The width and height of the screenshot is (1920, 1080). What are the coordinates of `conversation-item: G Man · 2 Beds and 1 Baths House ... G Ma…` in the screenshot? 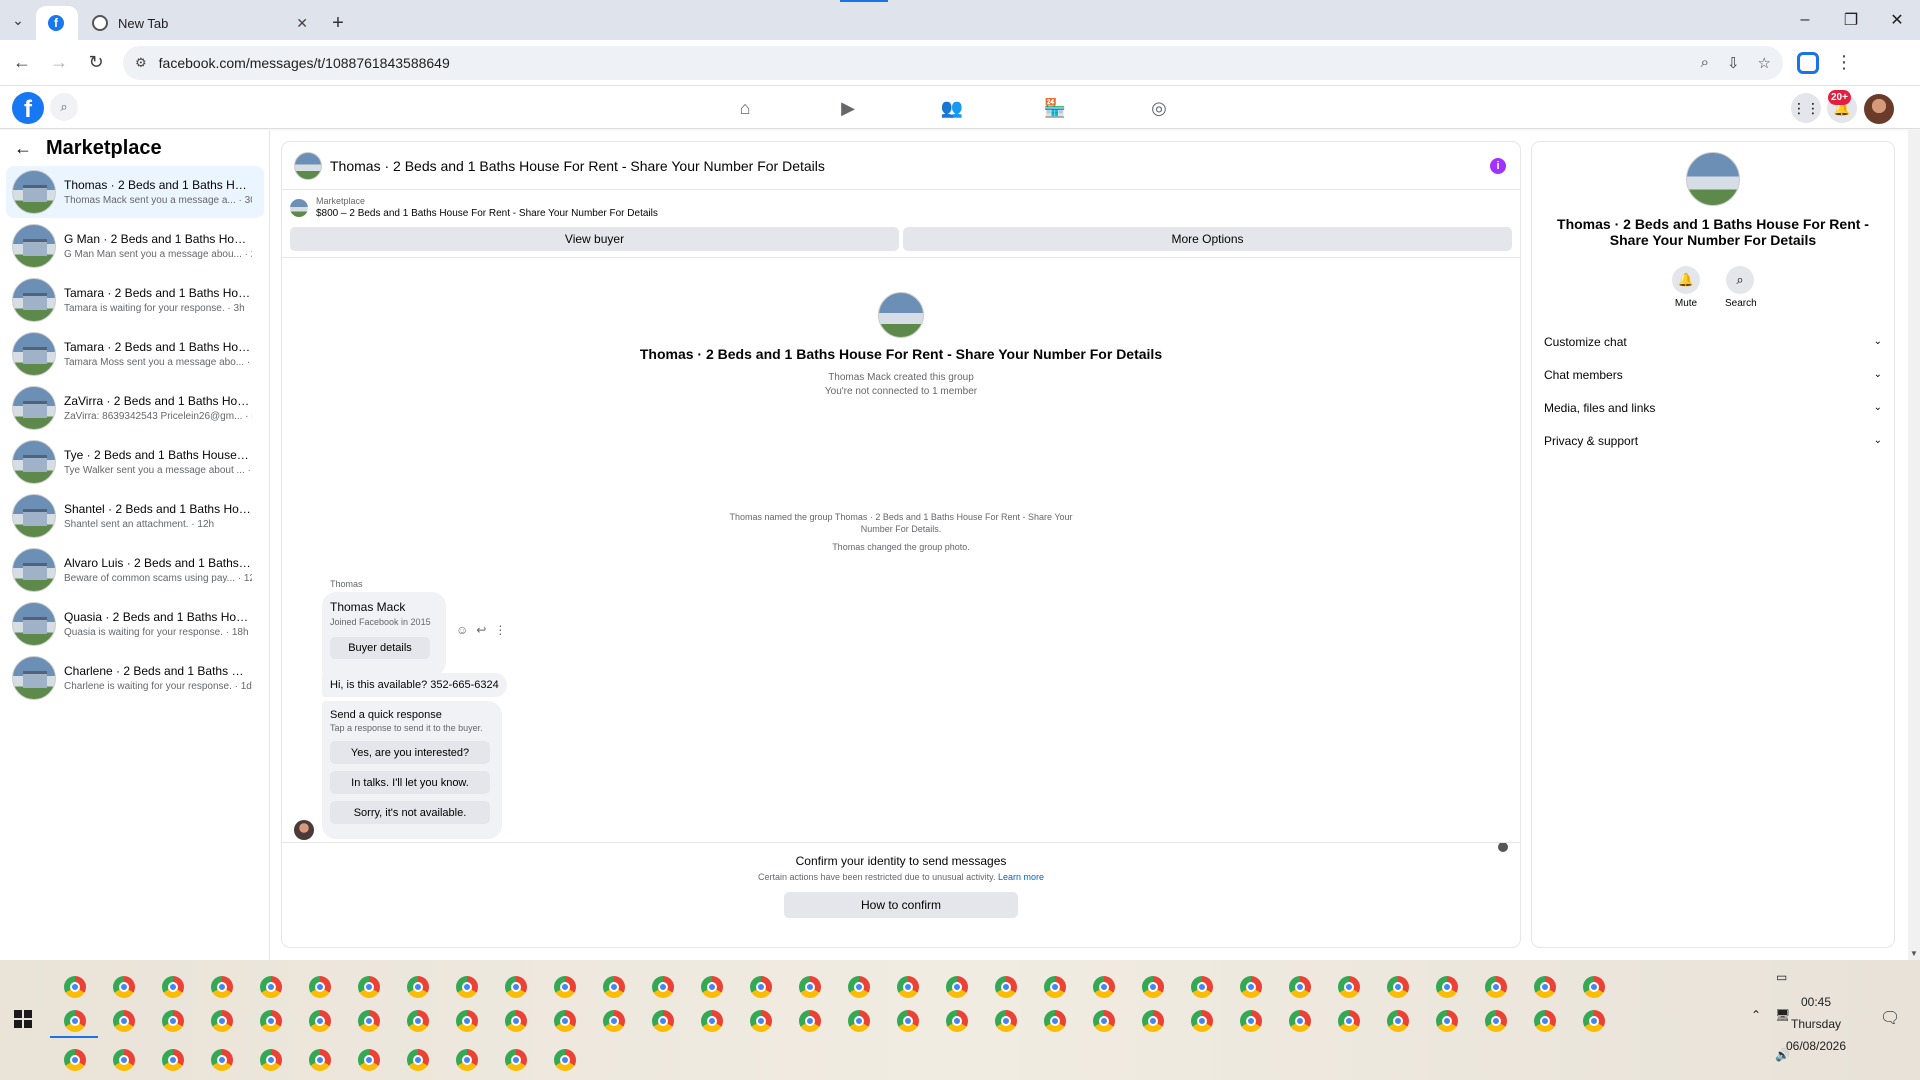 It's located at (135, 246).